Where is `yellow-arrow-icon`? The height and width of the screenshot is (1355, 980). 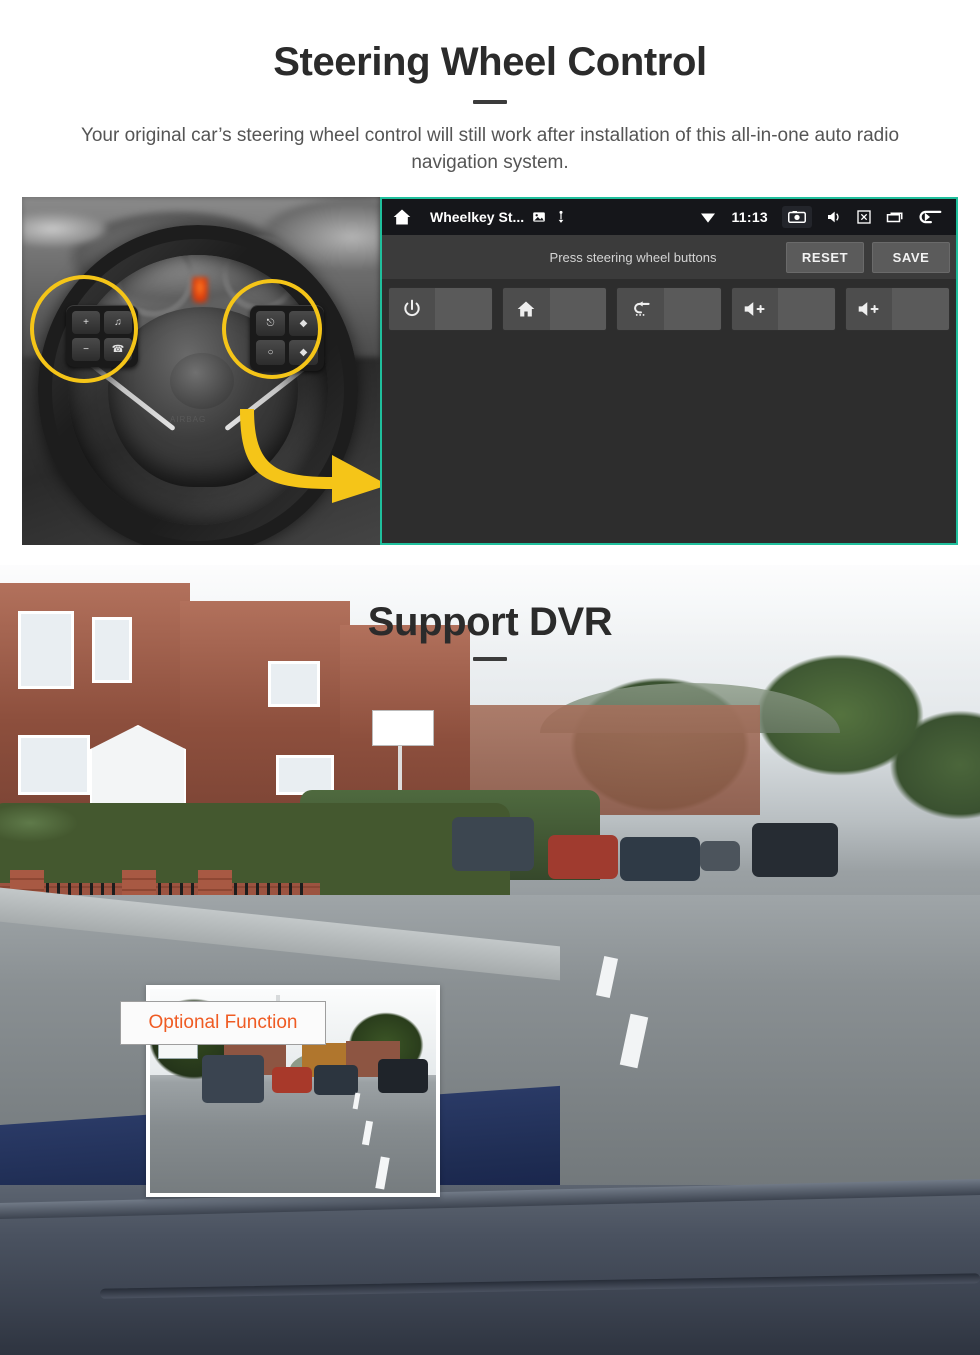
yellow-arrow-icon is located at coordinates (310, 456).